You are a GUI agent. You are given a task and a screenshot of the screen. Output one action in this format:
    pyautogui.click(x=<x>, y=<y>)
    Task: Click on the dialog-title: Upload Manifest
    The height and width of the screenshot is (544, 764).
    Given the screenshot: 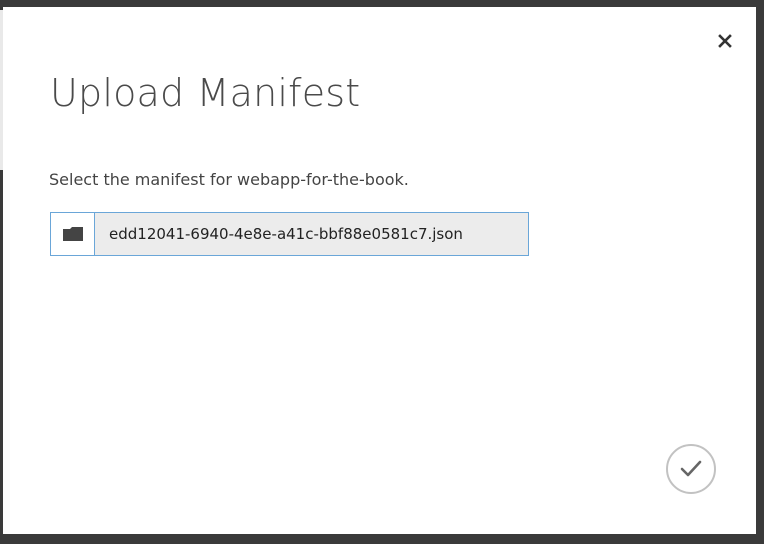 What is the action you would take?
    pyautogui.click(x=205, y=93)
    